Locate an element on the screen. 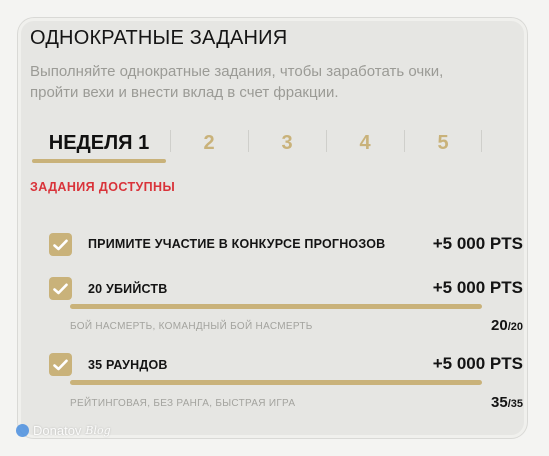  active-tab-indicator is located at coordinates (99, 161).